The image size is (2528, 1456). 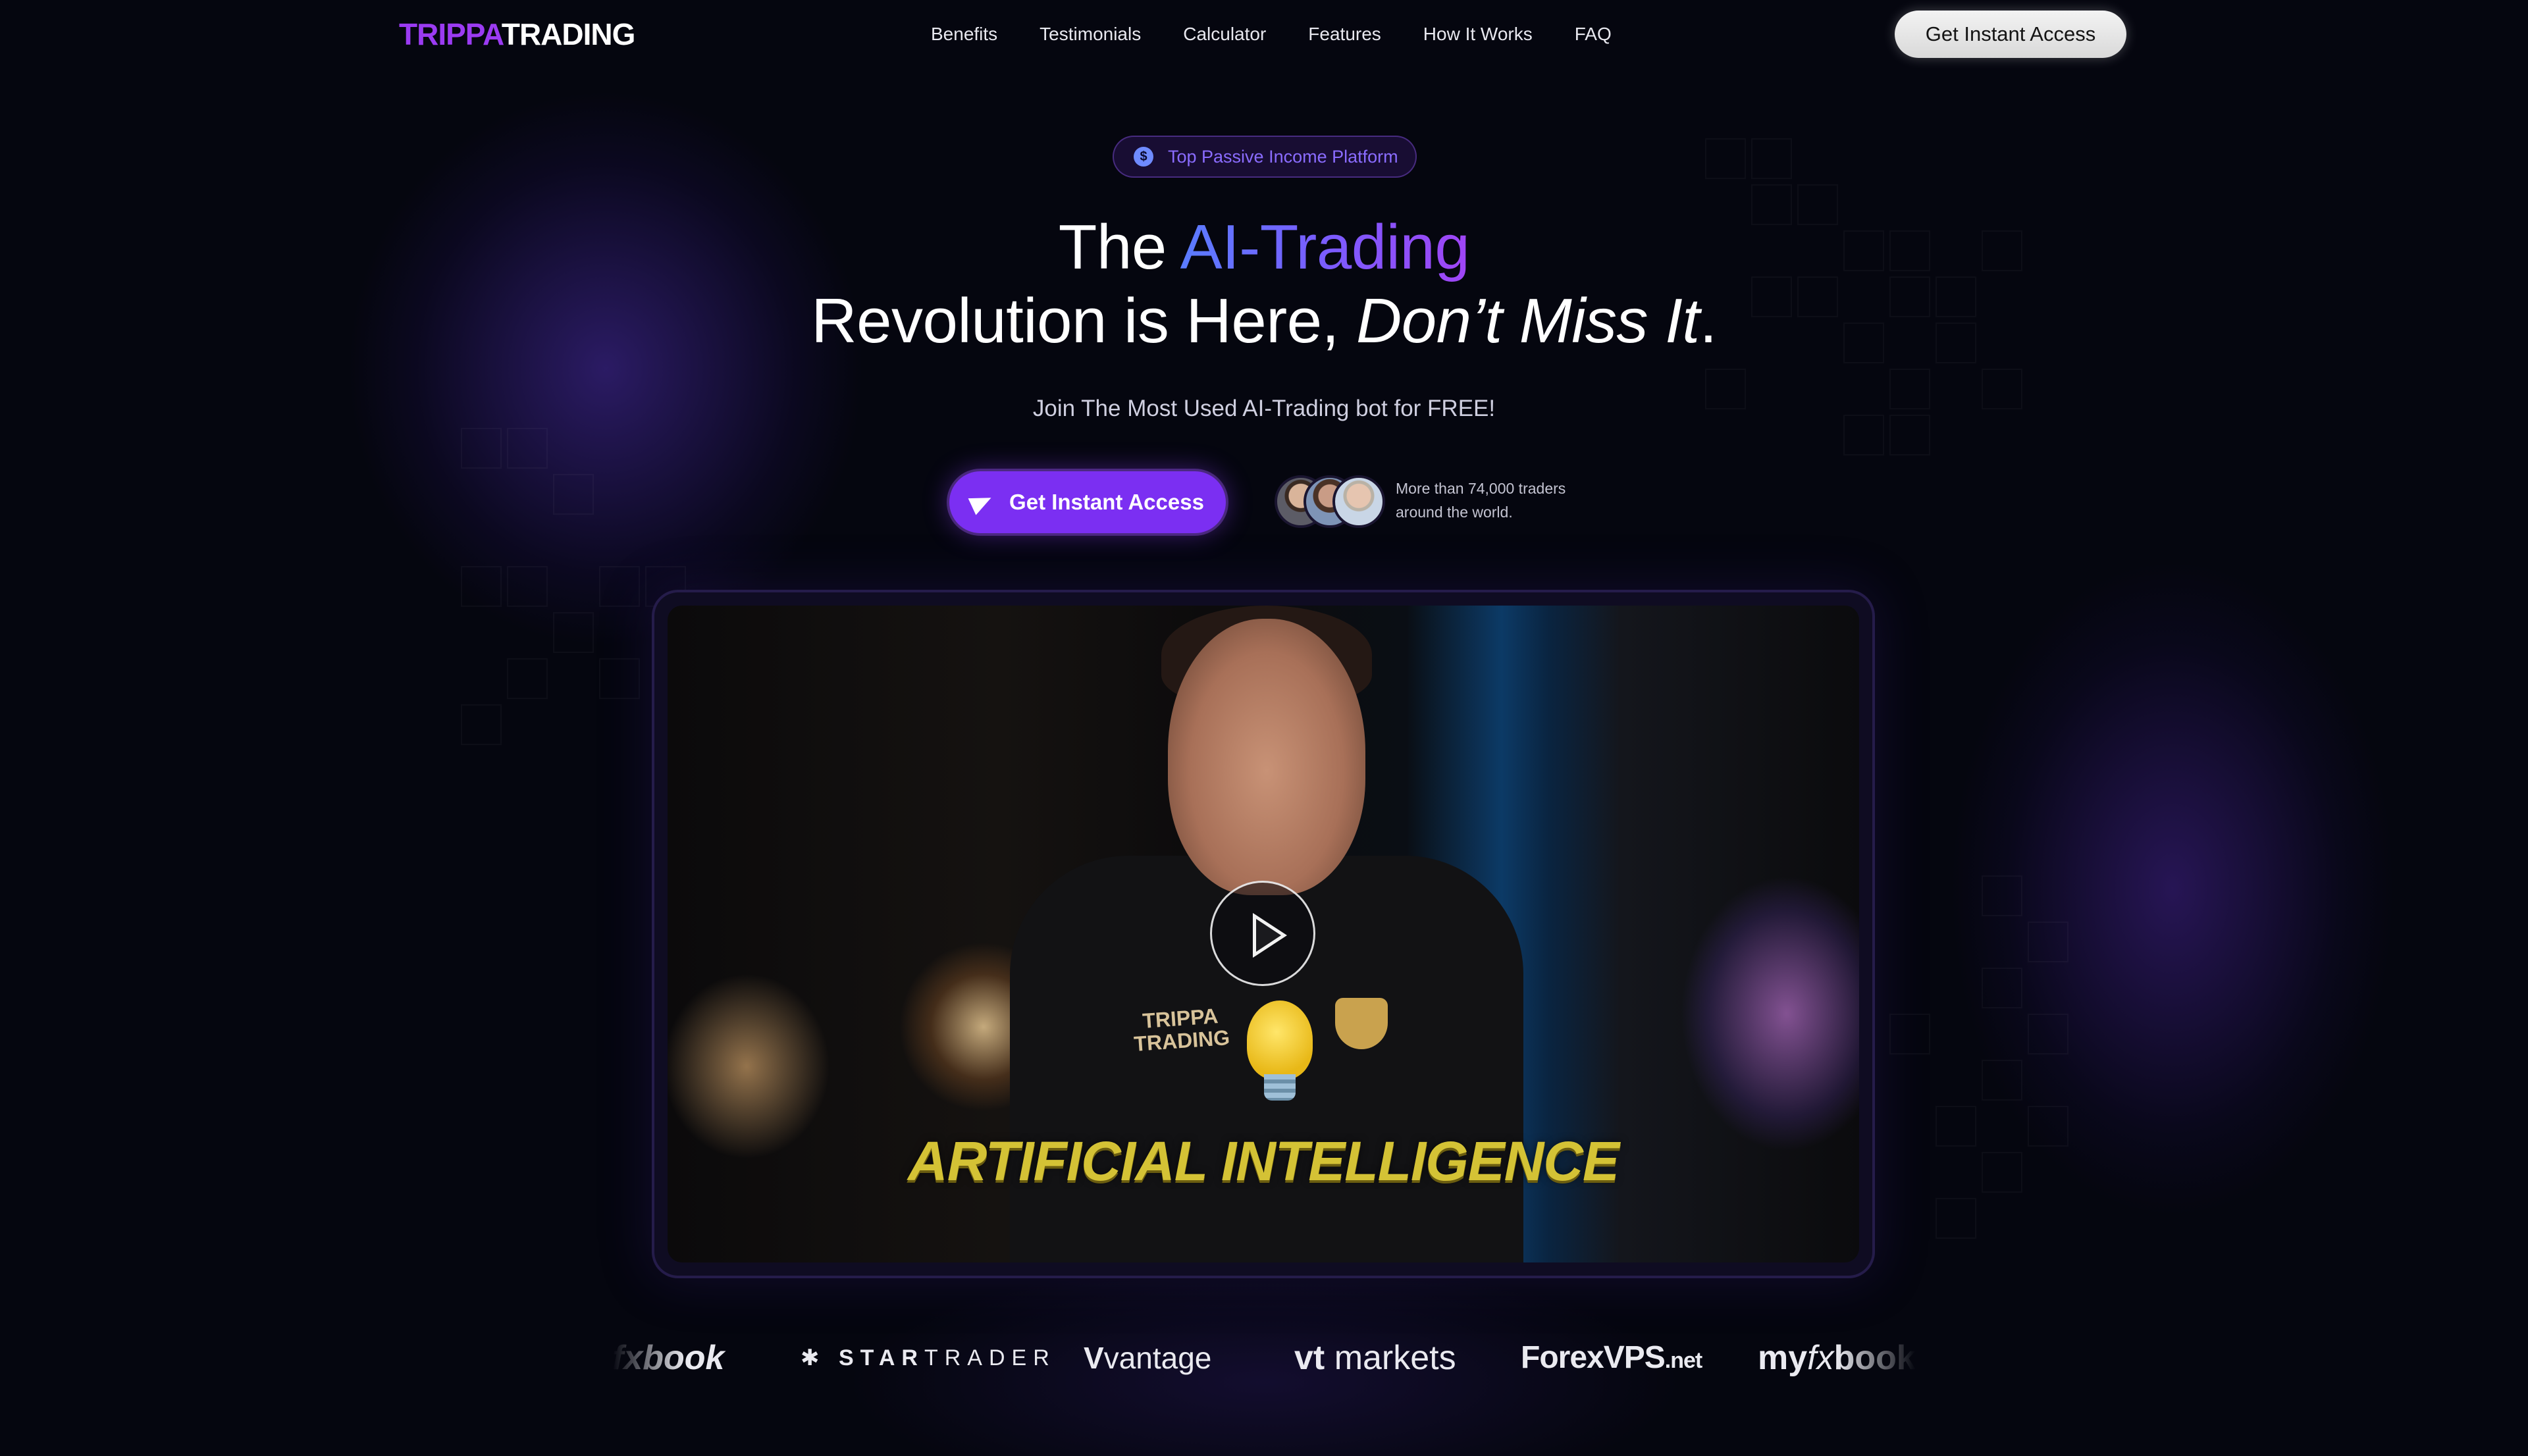 I want to click on forexvps-text: ForexVPS, so click(x=1593, y=1357).